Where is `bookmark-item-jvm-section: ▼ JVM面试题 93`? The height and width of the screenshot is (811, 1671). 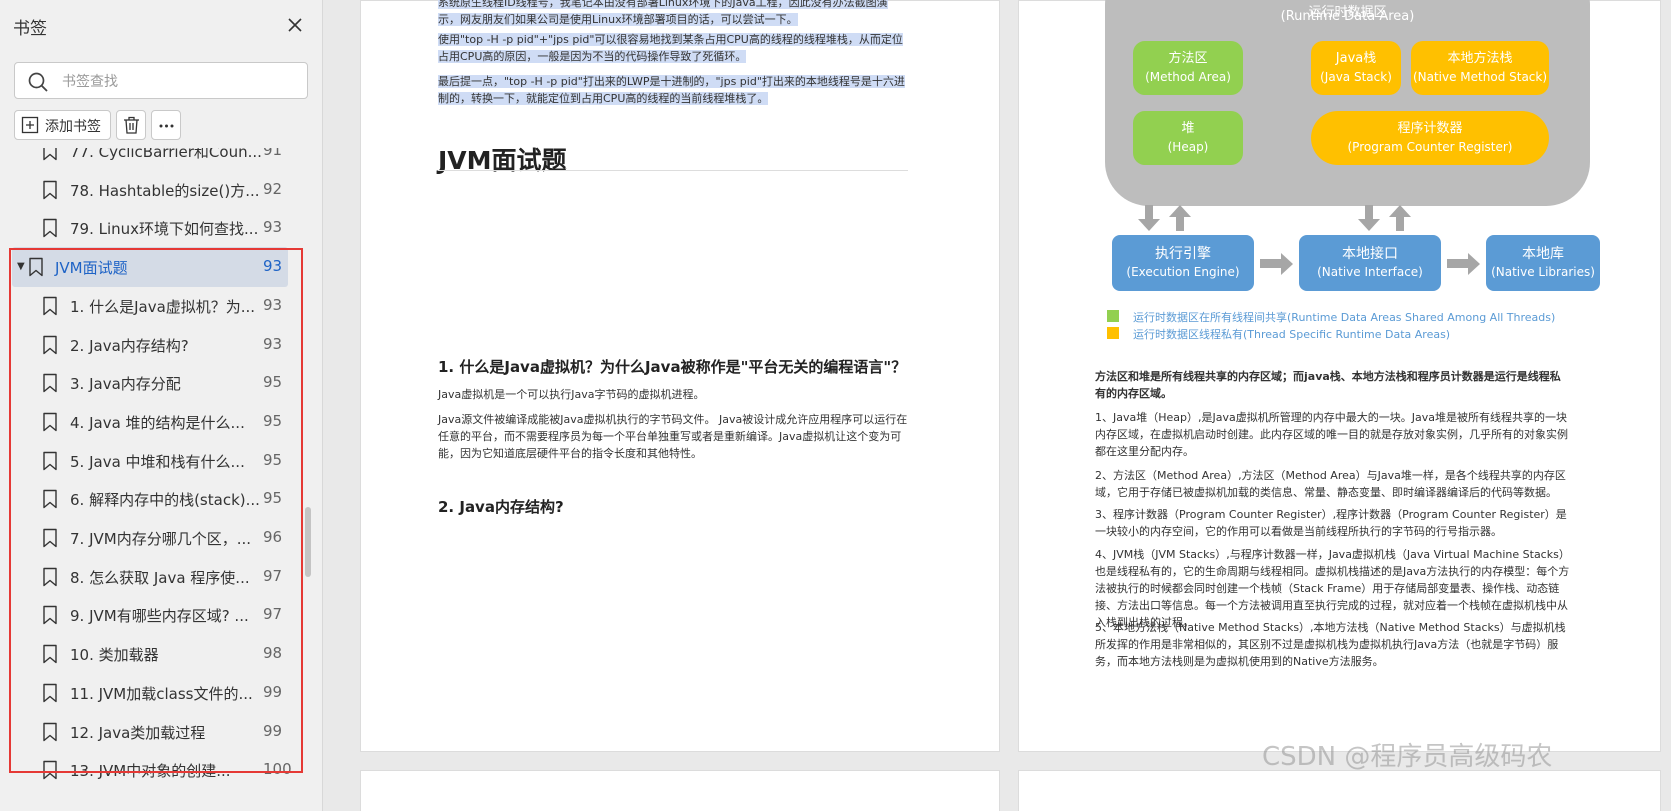 bookmark-item-jvm-section: ▼ JVM面试题 93 is located at coordinates (150, 267).